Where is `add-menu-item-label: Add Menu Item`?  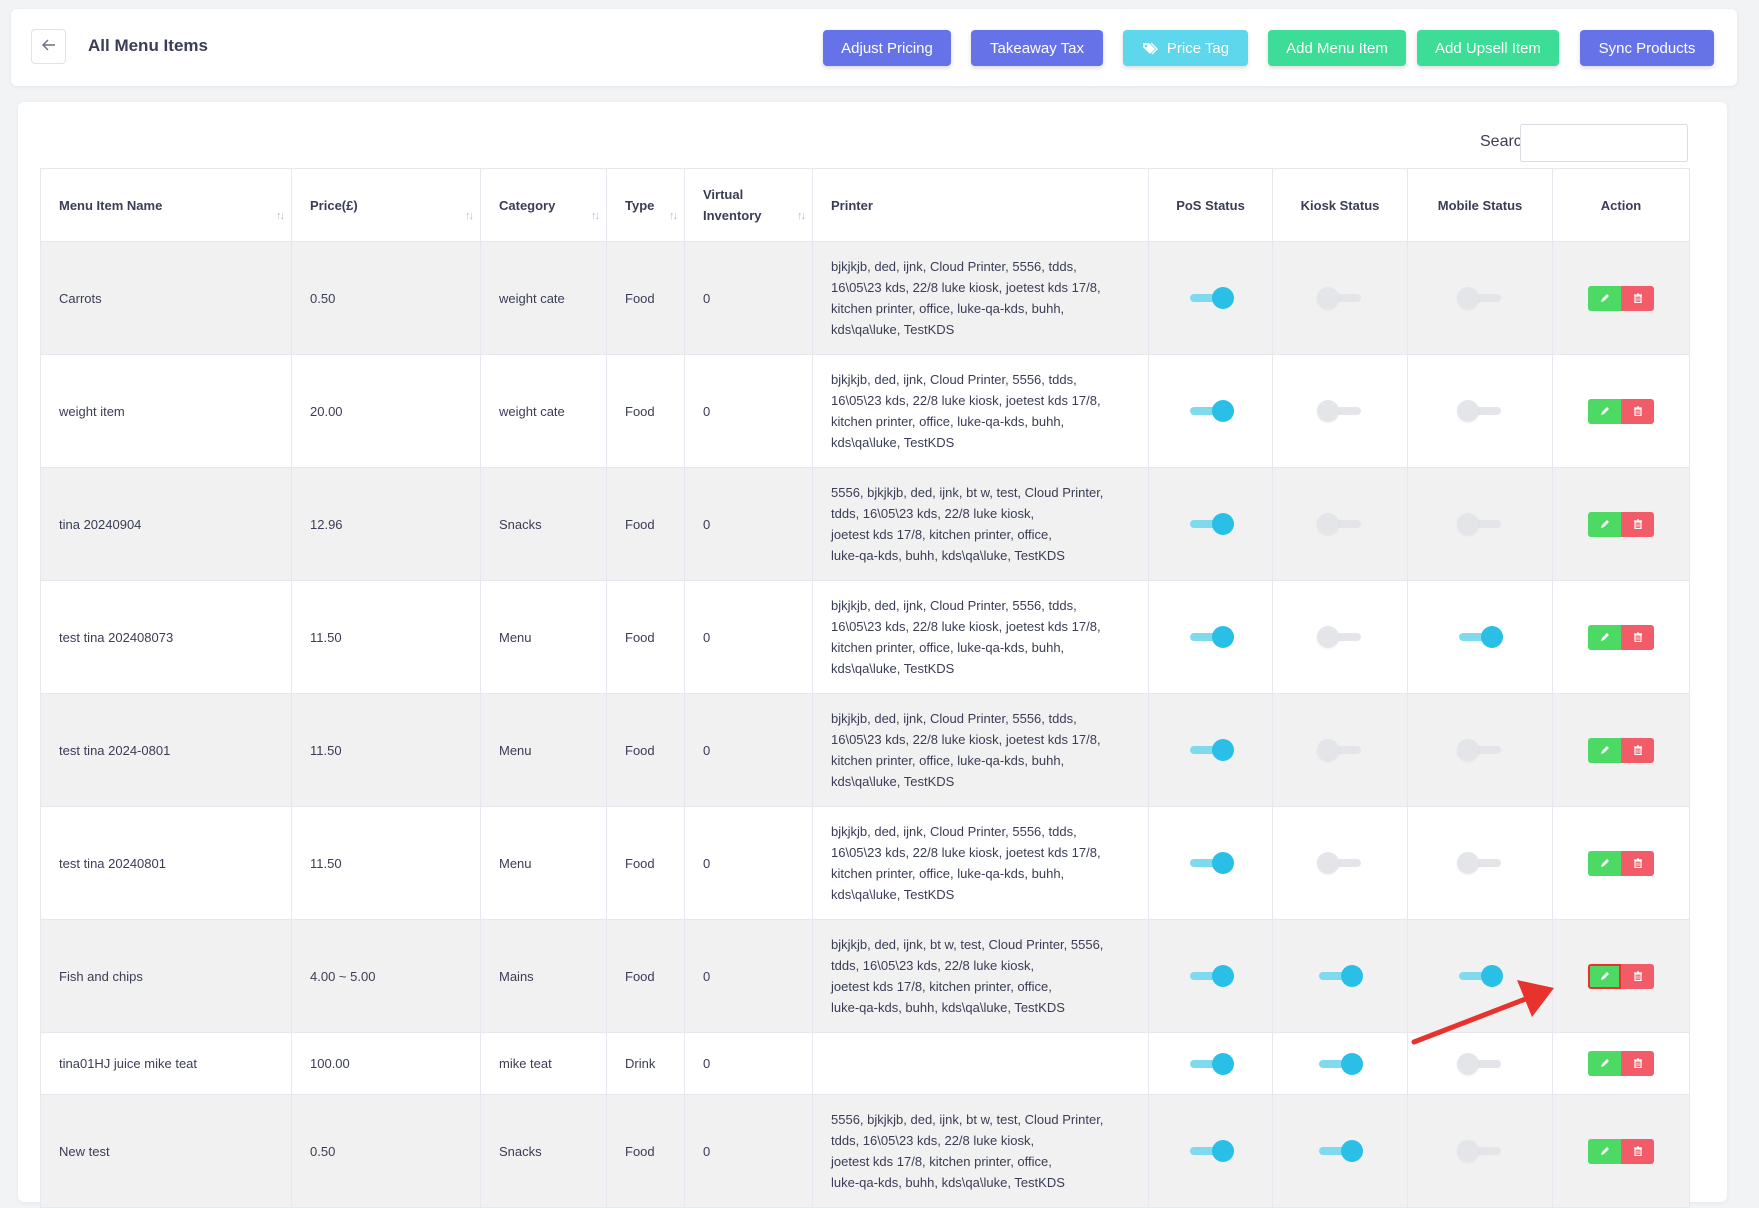
add-menu-item-label: Add Menu Item is located at coordinates (1337, 48).